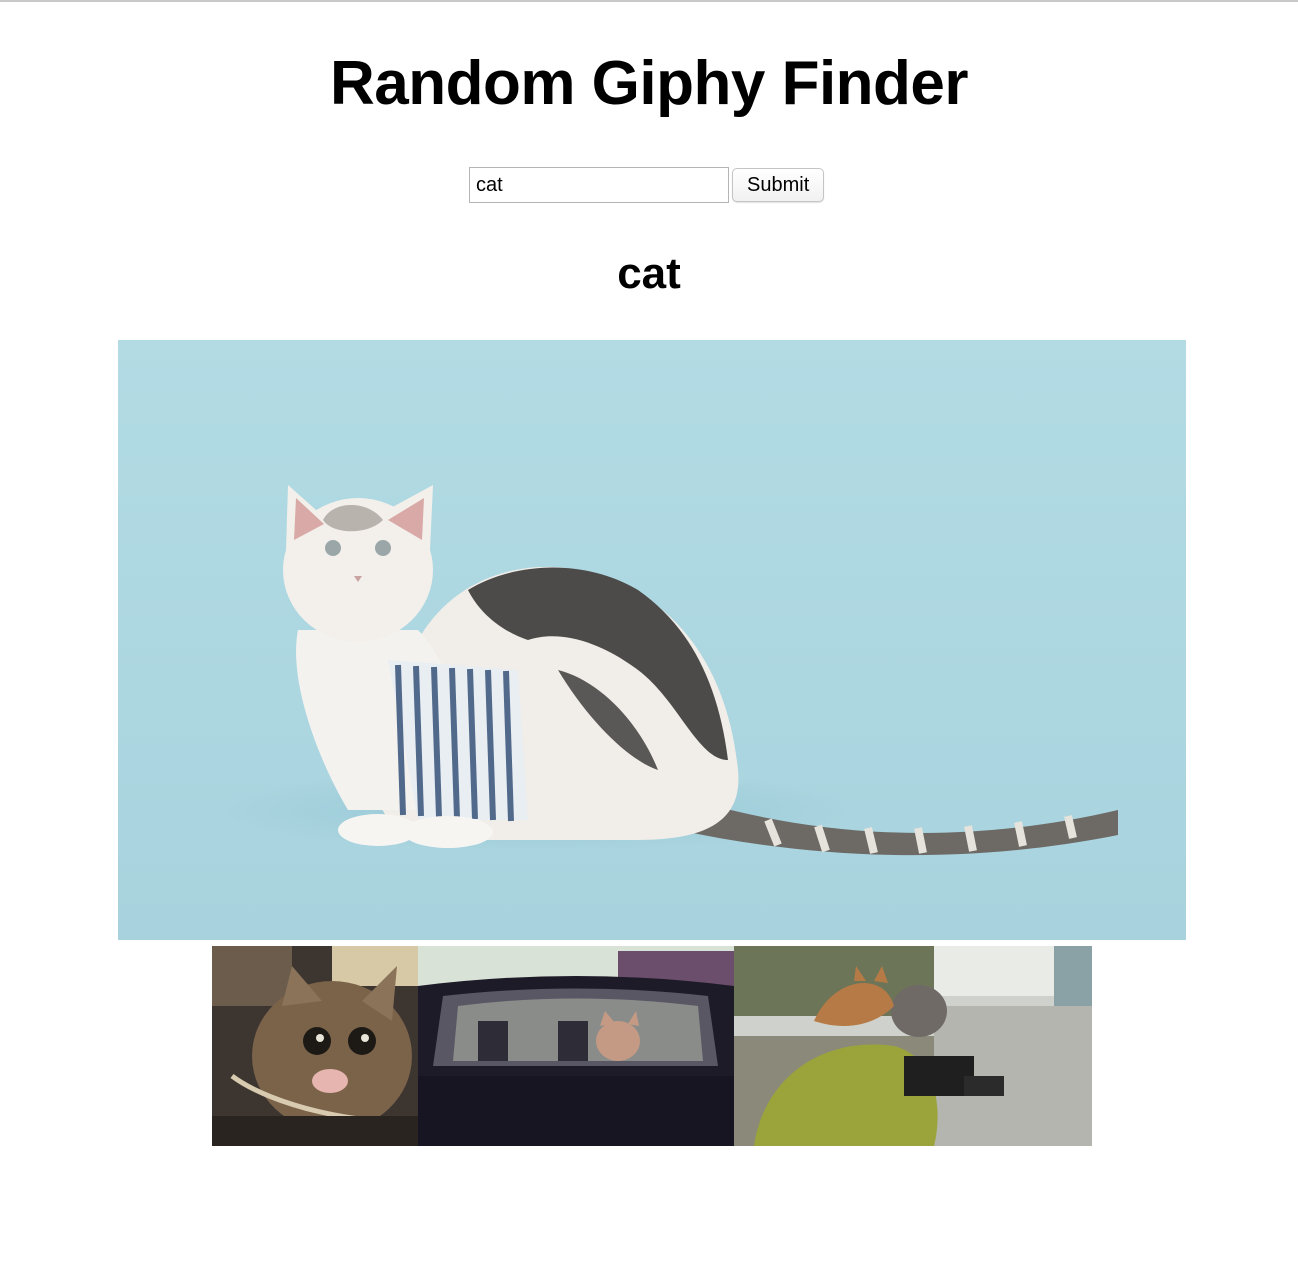 The height and width of the screenshot is (1282, 1298). Describe the element at coordinates (649, 273) in the screenshot. I see `query-heading: cat` at that location.